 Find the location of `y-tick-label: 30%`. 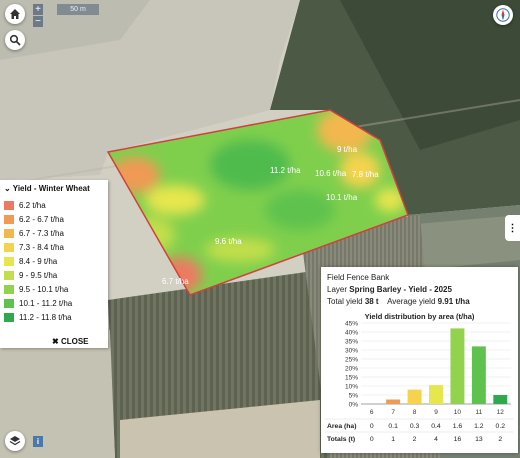

y-tick-label: 30% is located at coordinates (351, 351).